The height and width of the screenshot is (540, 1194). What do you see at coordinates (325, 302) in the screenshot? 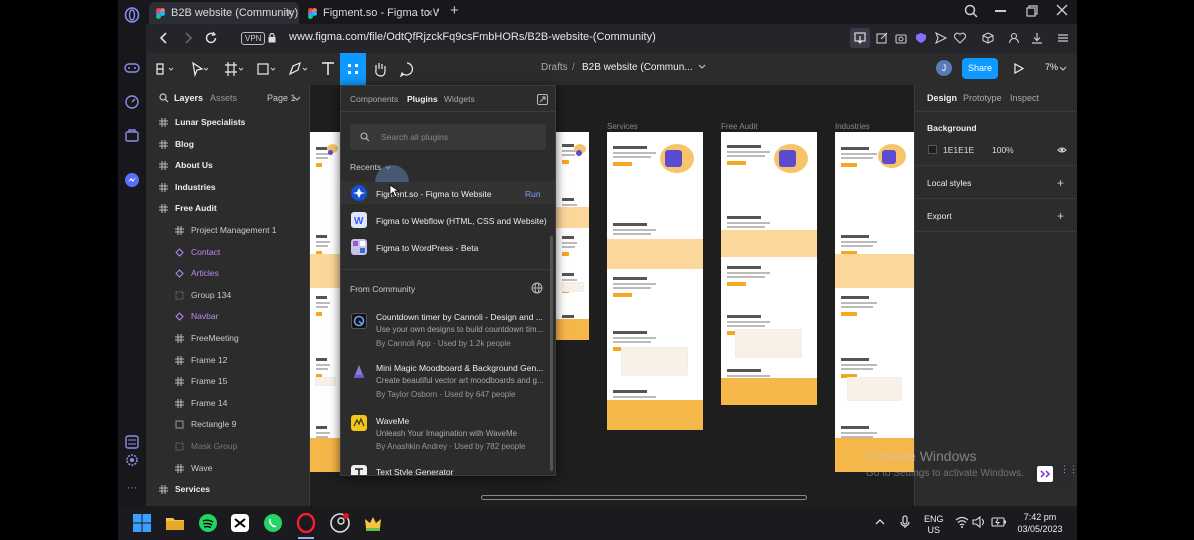
I see `frame-left-edge` at bounding box center [325, 302].